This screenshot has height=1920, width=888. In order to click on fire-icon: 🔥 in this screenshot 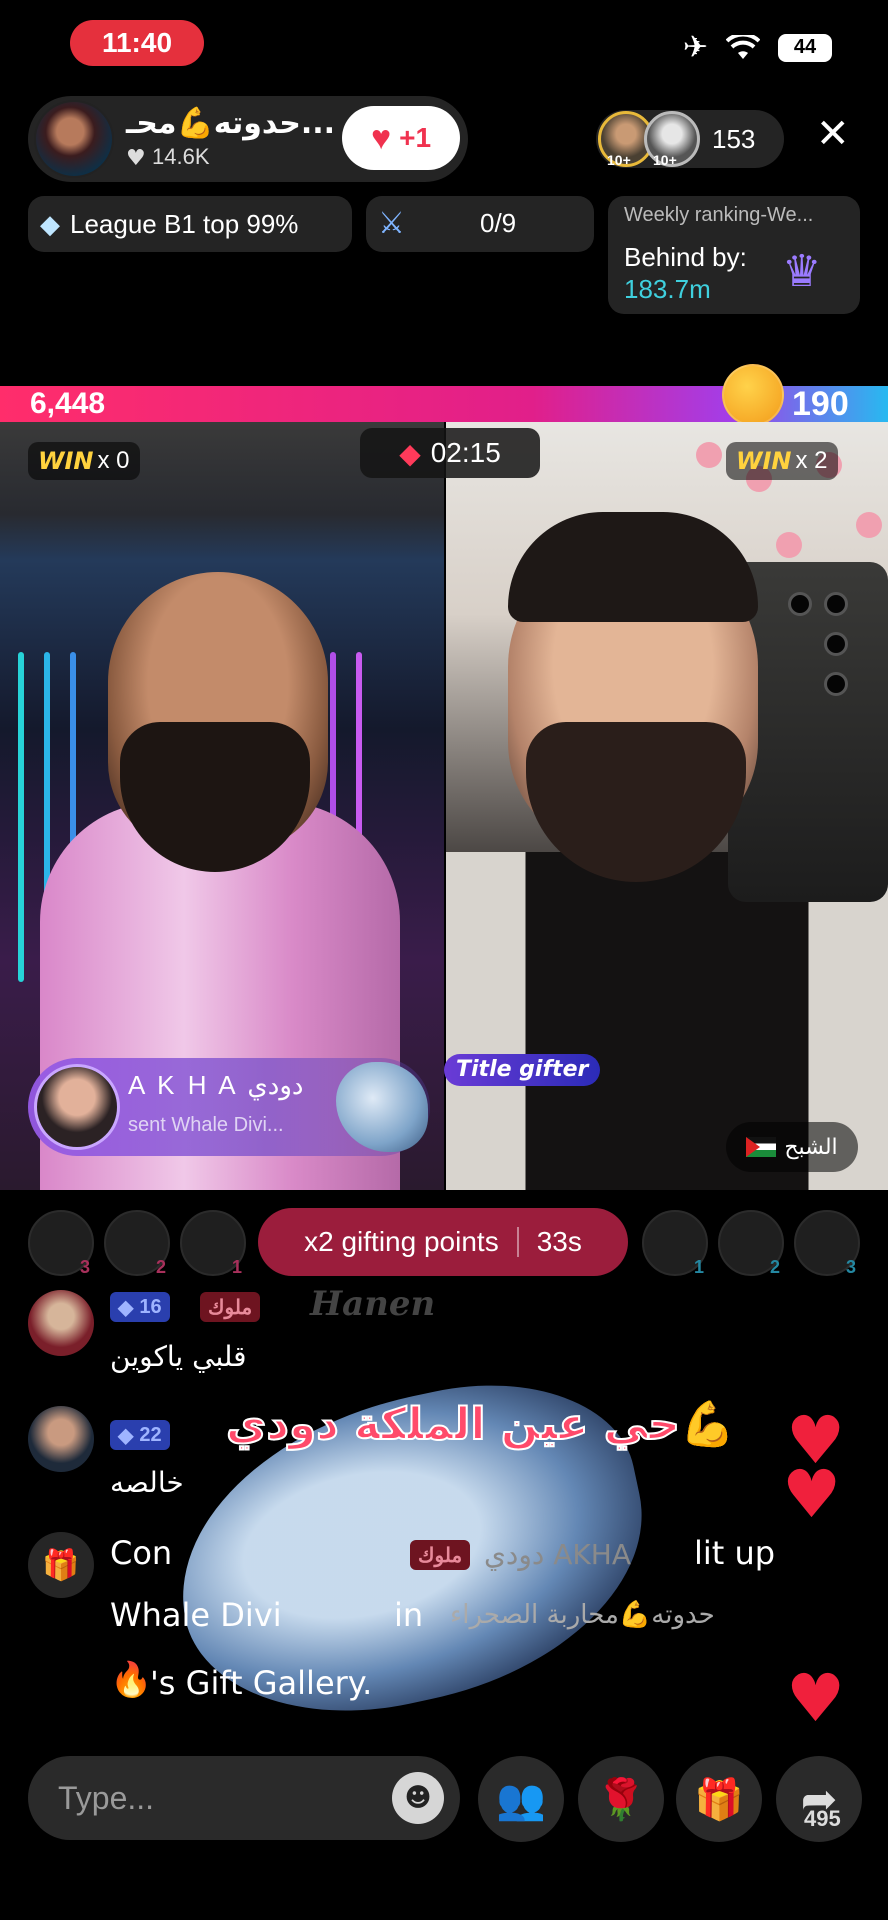, I will do `click(131, 1680)`.